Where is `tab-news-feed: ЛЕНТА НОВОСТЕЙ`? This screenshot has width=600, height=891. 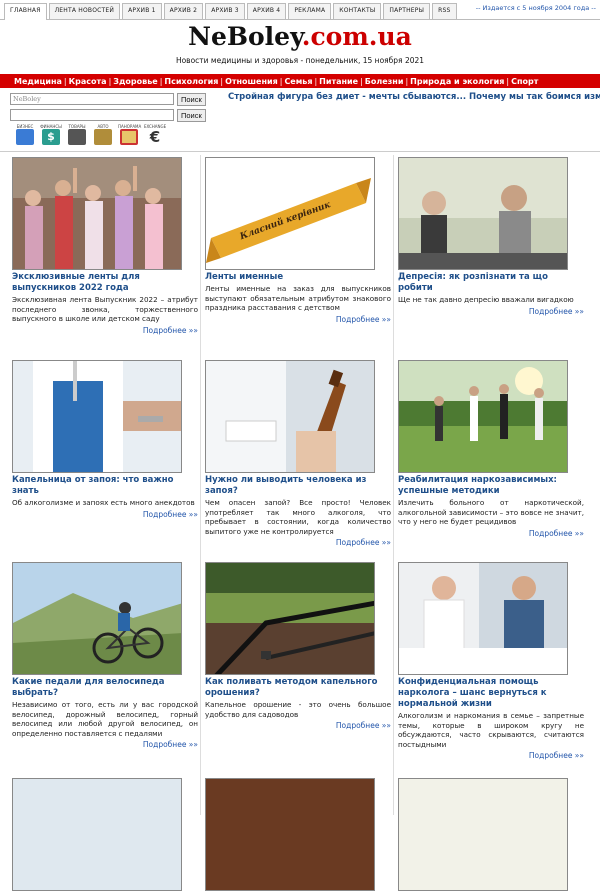
tab-news-feed: ЛЕНТА НОВОСТЕЙ is located at coordinates (84, 11).